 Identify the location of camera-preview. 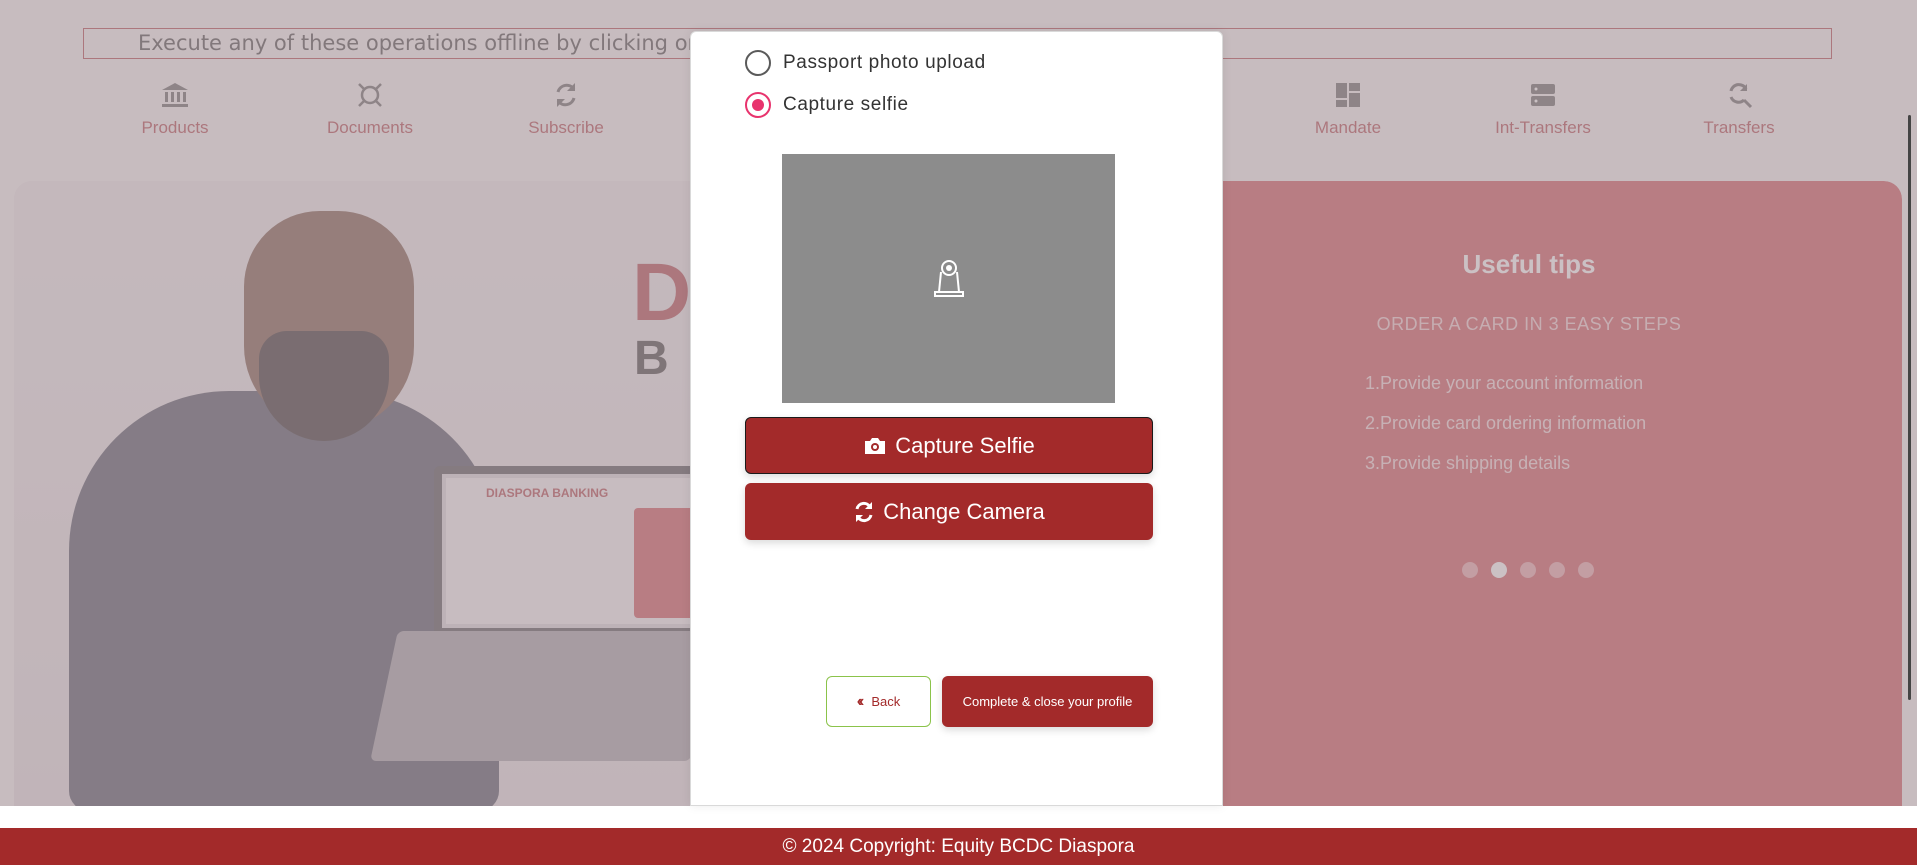
(948, 278).